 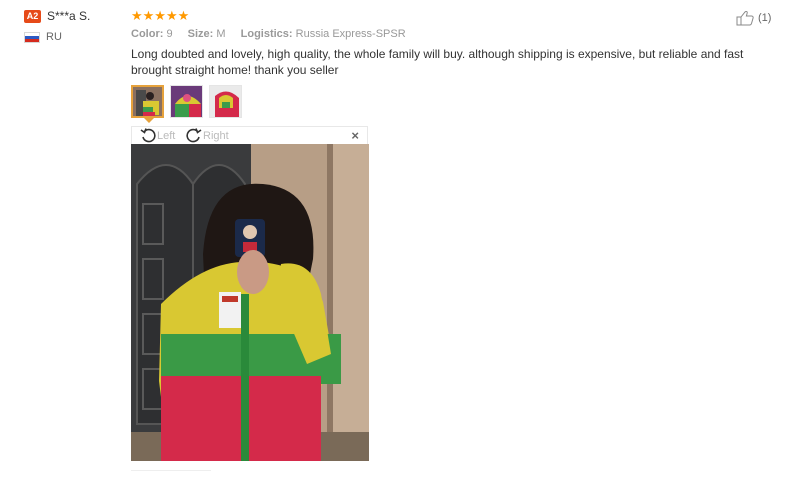 I want to click on helpful-count: (1), so click(x=765, y=18).